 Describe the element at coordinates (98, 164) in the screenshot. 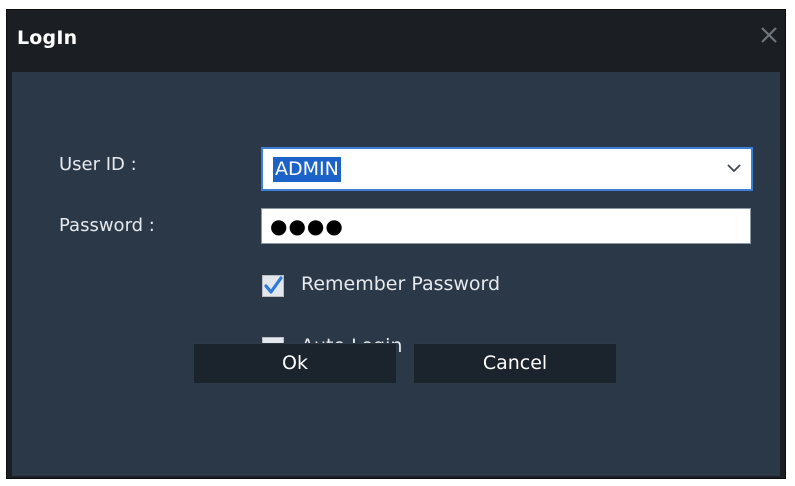

I see `user-id-label: User ID :` at that location.